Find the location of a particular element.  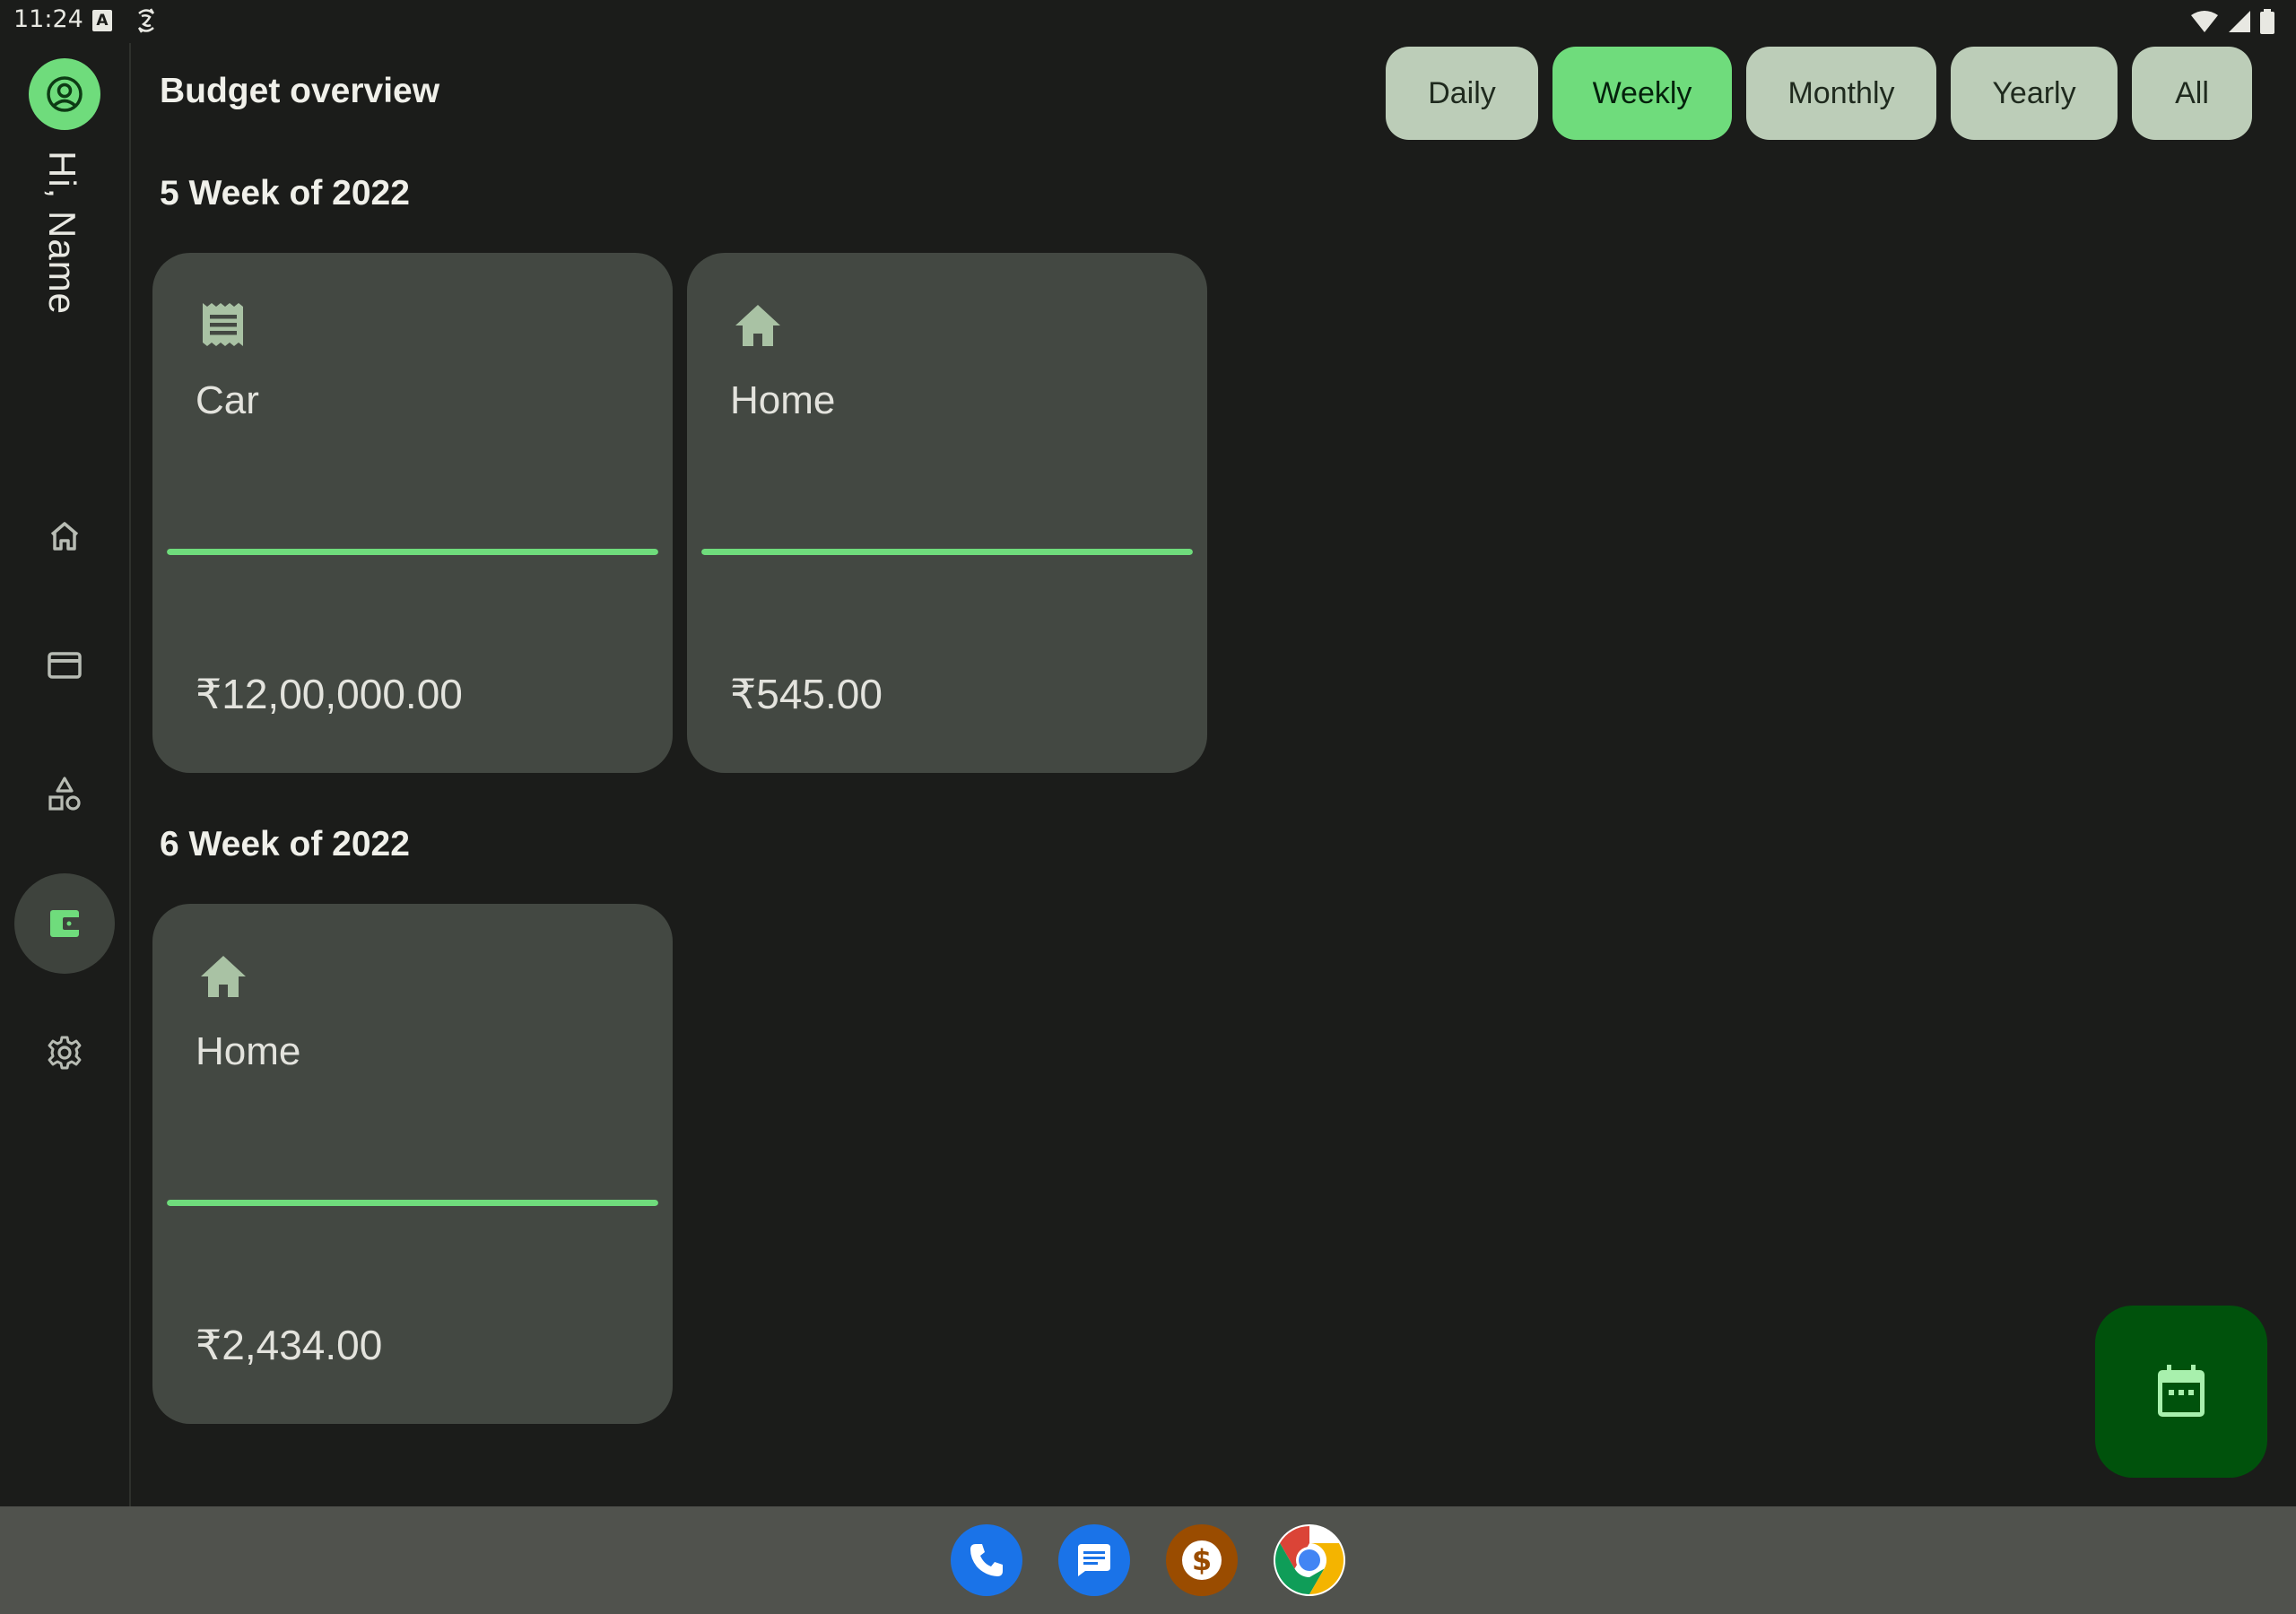

rail-item-home is located at coordinates (64, 536).